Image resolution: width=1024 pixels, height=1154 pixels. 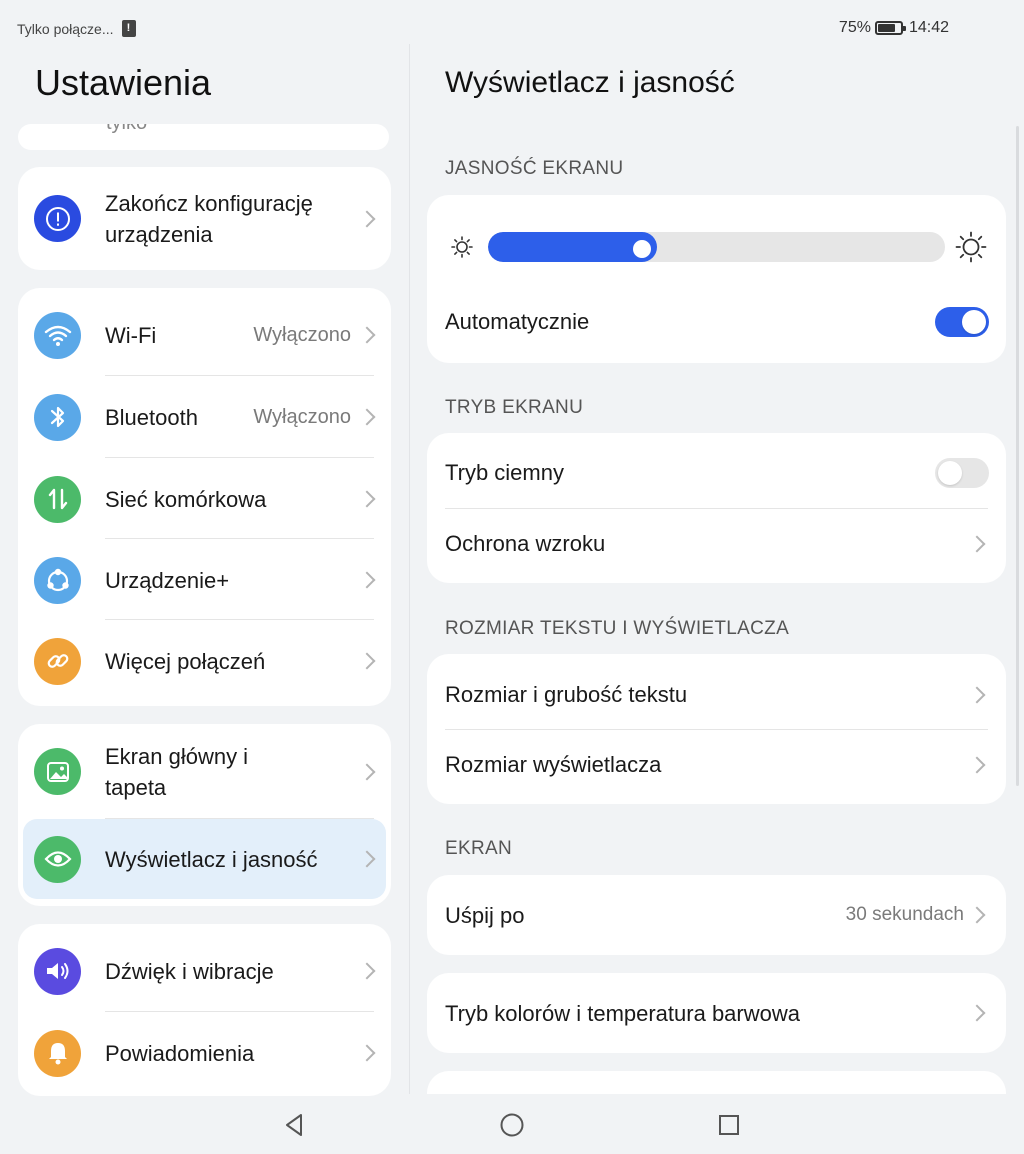 I want to click on brightness-slider, so click(x=716, y=247).